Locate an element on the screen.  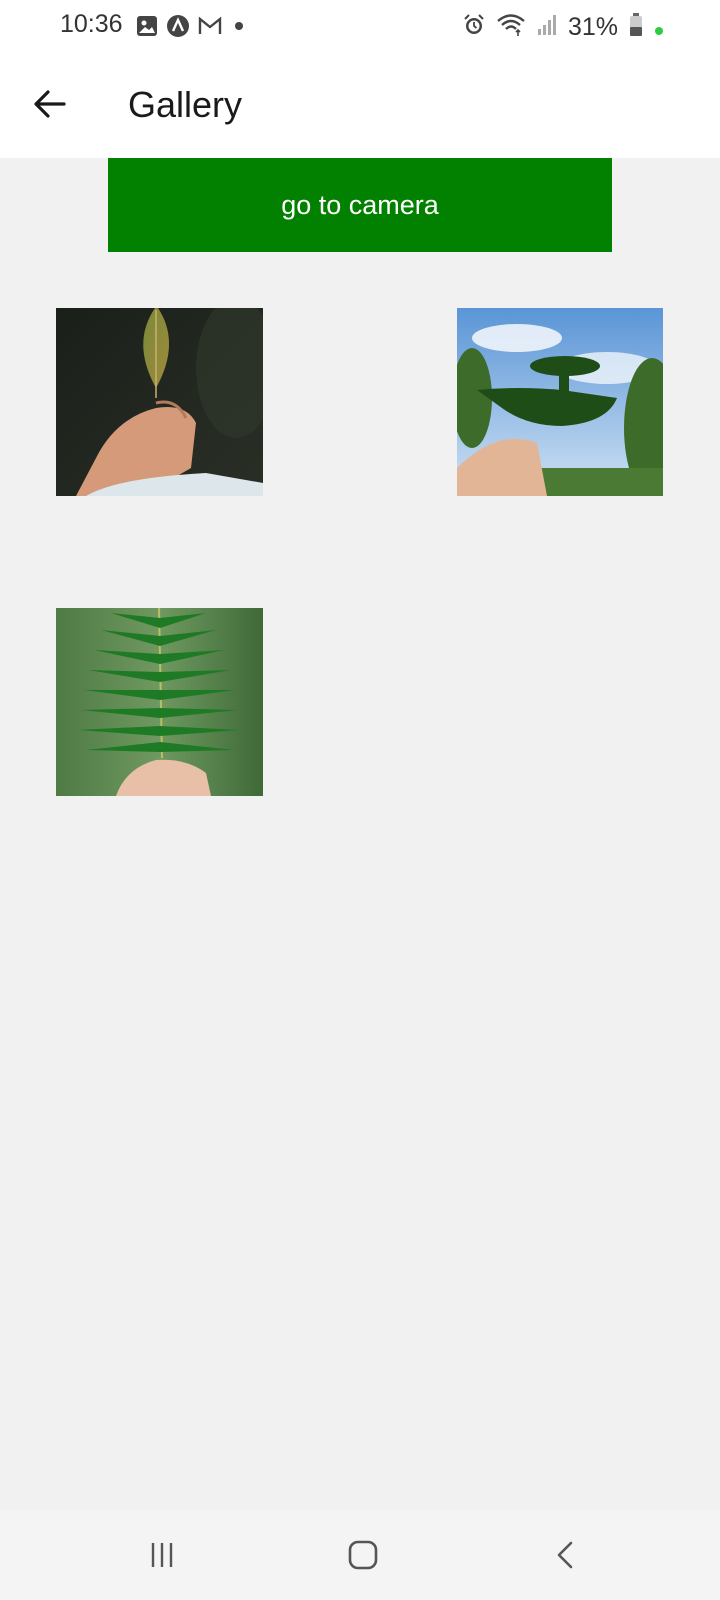
arrow-left-icon is located at coordinates (50, 104).